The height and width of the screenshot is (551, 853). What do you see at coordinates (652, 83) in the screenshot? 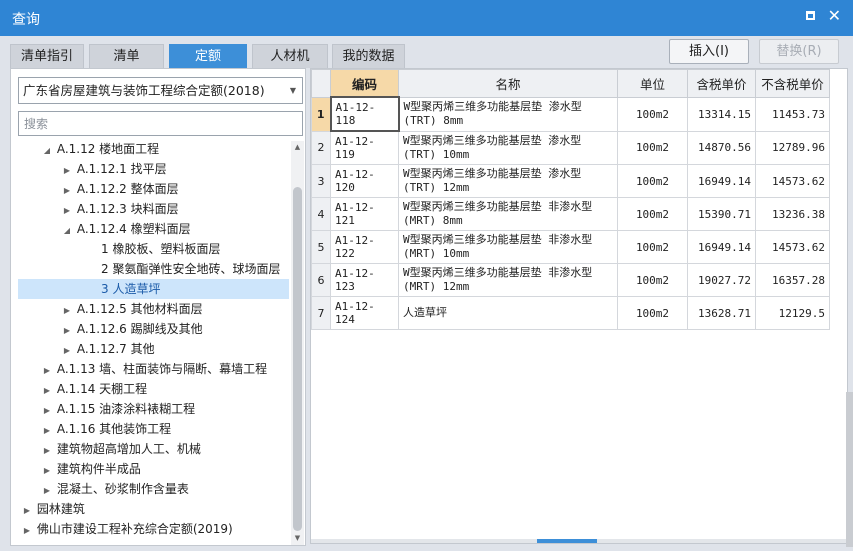
I see `column-header-unit: 单位` at bounding box center [652, 83].